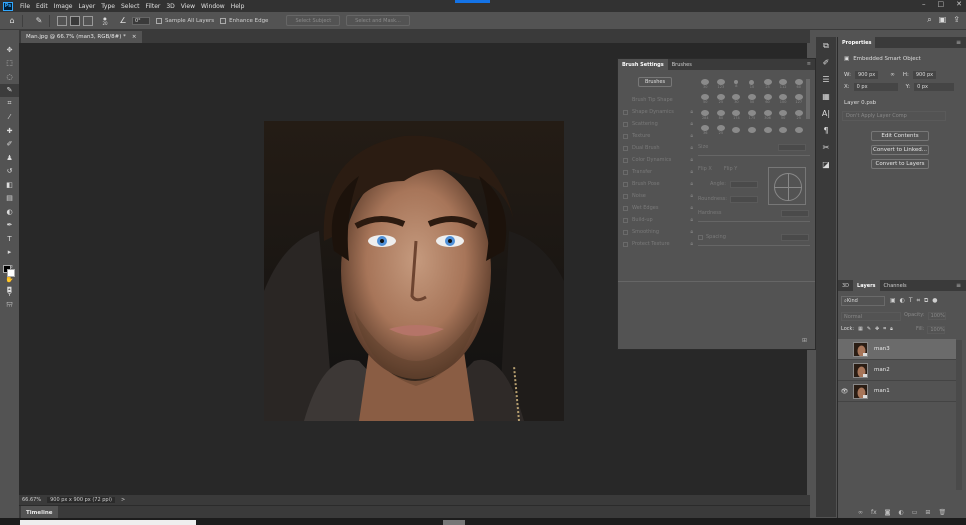 The height and width of the screenshot is (525, 966). What do you see at coordinates (705, 84) in the screenshot?
I see `brush-tip: 30` at bounding box center [705, 84].